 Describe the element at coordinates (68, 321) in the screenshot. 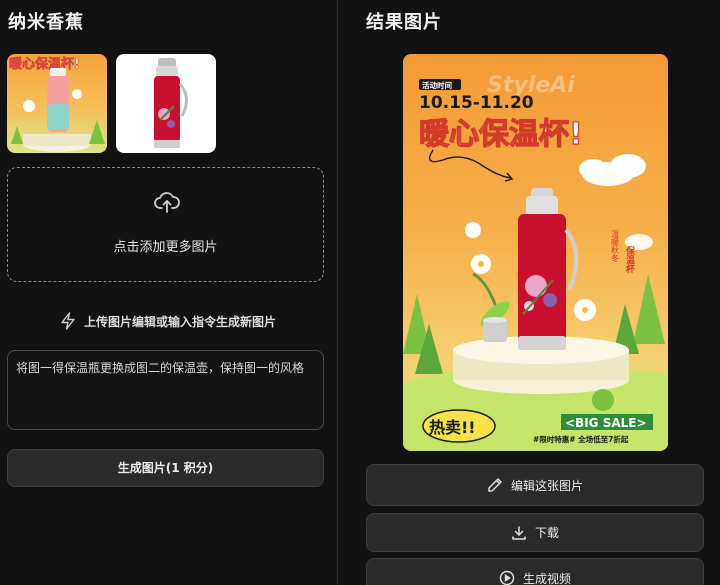

I see `lightning-icon` at that location.